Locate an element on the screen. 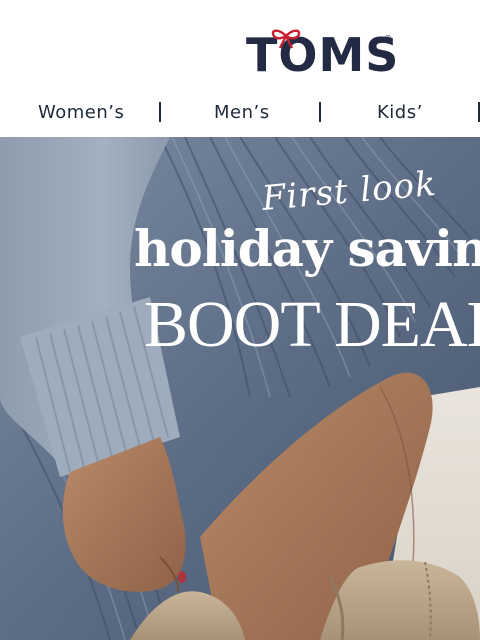  nav-item-kids: Kids’ is located at coordinates (400, 112).